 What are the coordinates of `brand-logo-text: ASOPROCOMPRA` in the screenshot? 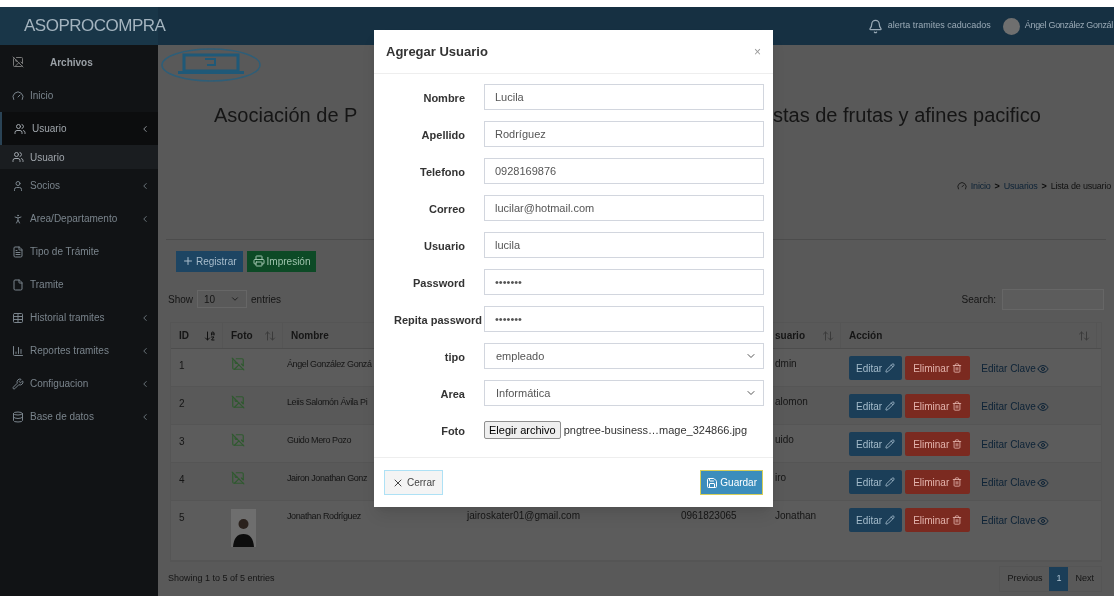 It's located at (95, 26).